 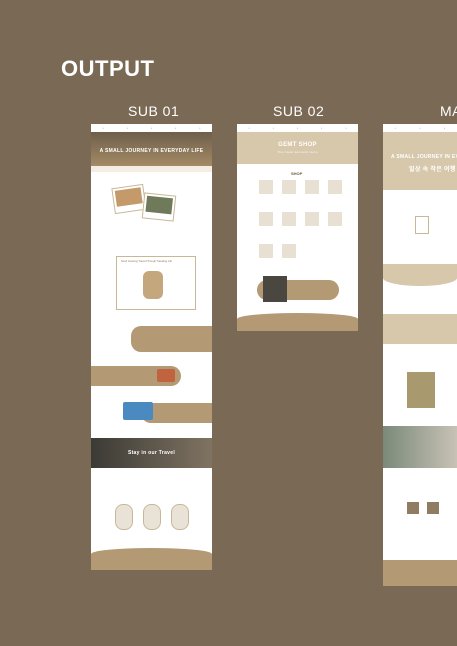 I want to click on sub01-photo-stack, so click(x=138, y=411).